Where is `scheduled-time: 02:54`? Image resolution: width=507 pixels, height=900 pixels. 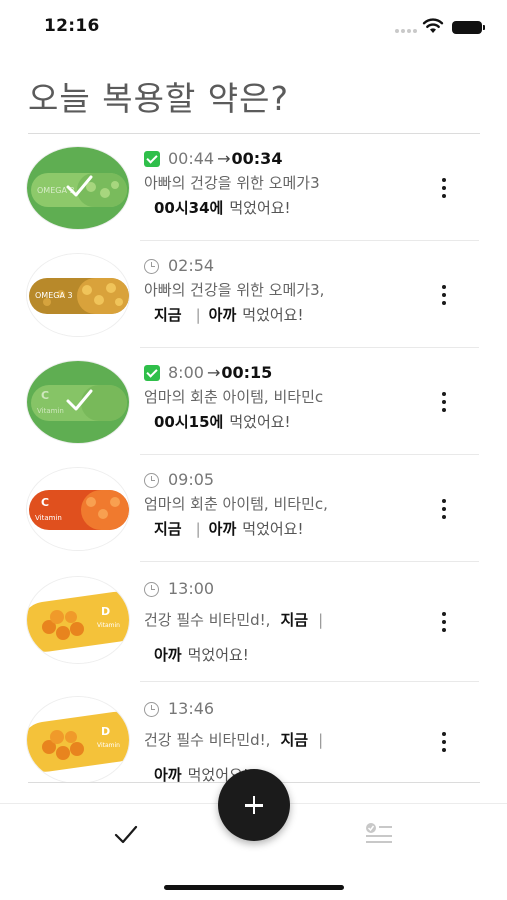
scheduled-time: 02:54 is located at coordinates (191, 265).